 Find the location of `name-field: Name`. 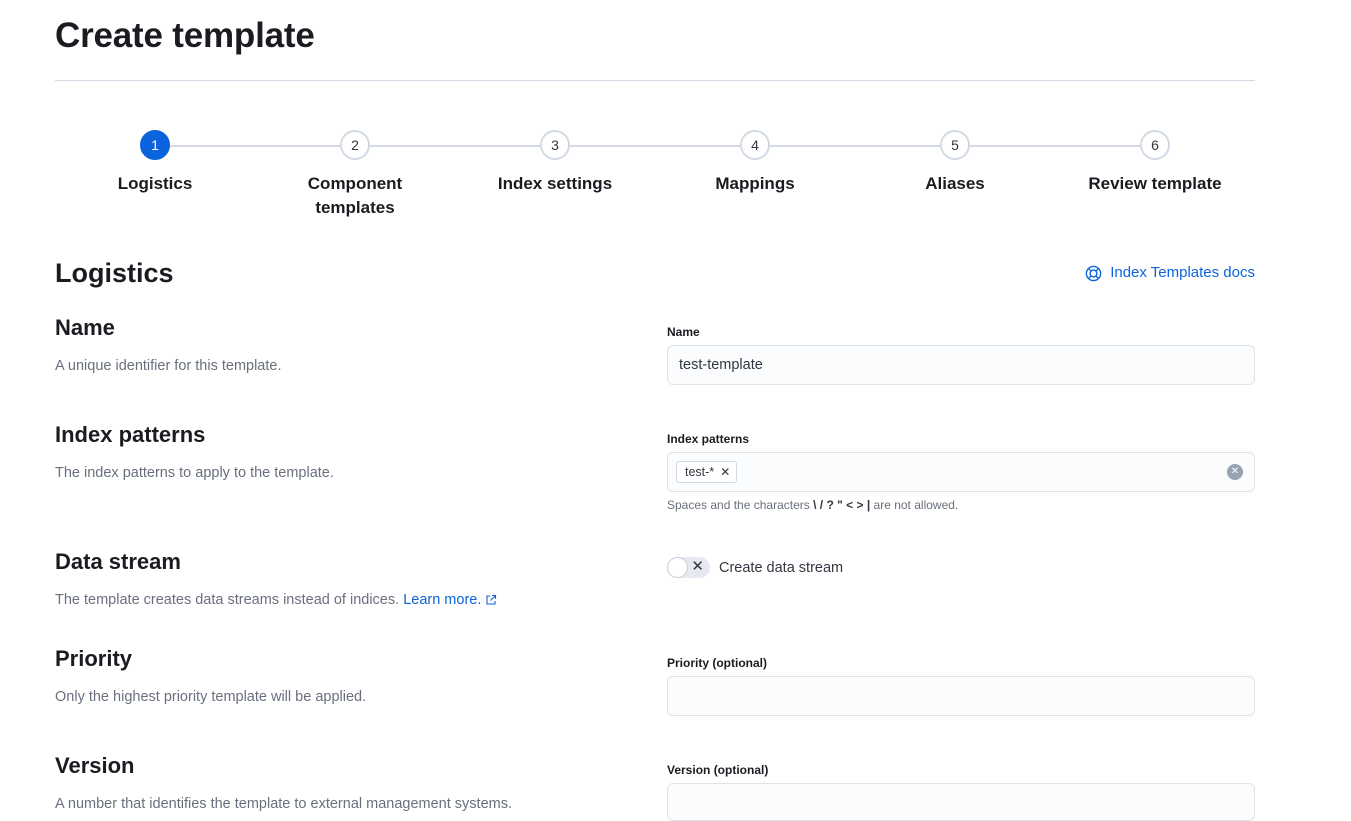

name-field: Name is located at coordinates (961, 354).